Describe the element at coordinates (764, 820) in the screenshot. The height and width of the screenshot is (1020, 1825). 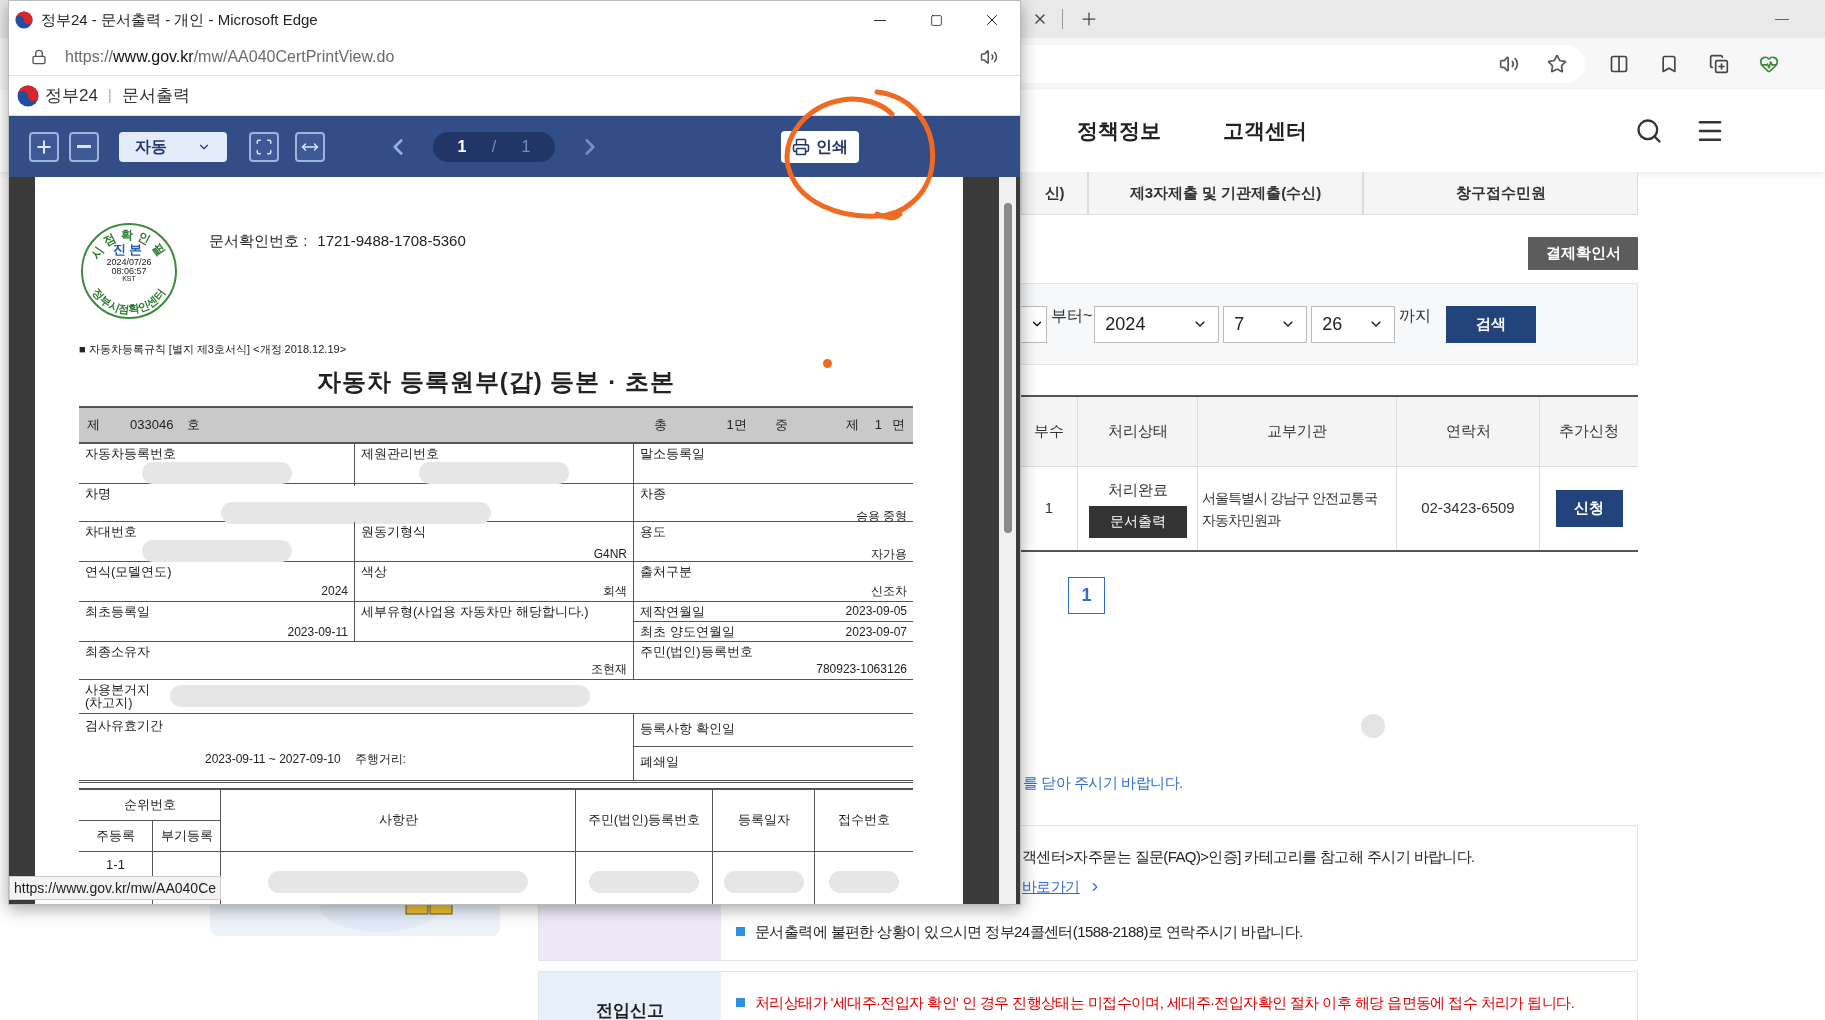
I see `column-header: 등록일자` at that location.